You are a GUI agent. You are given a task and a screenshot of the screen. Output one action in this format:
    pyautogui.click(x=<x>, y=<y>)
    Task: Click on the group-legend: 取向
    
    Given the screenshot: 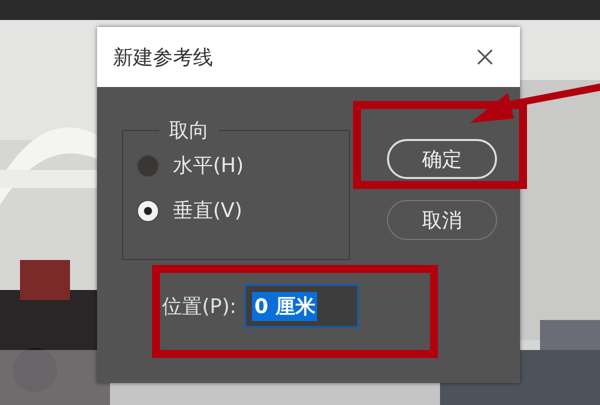 What is the action you would take?
    pyautogui.click(x=189, y=130)
    